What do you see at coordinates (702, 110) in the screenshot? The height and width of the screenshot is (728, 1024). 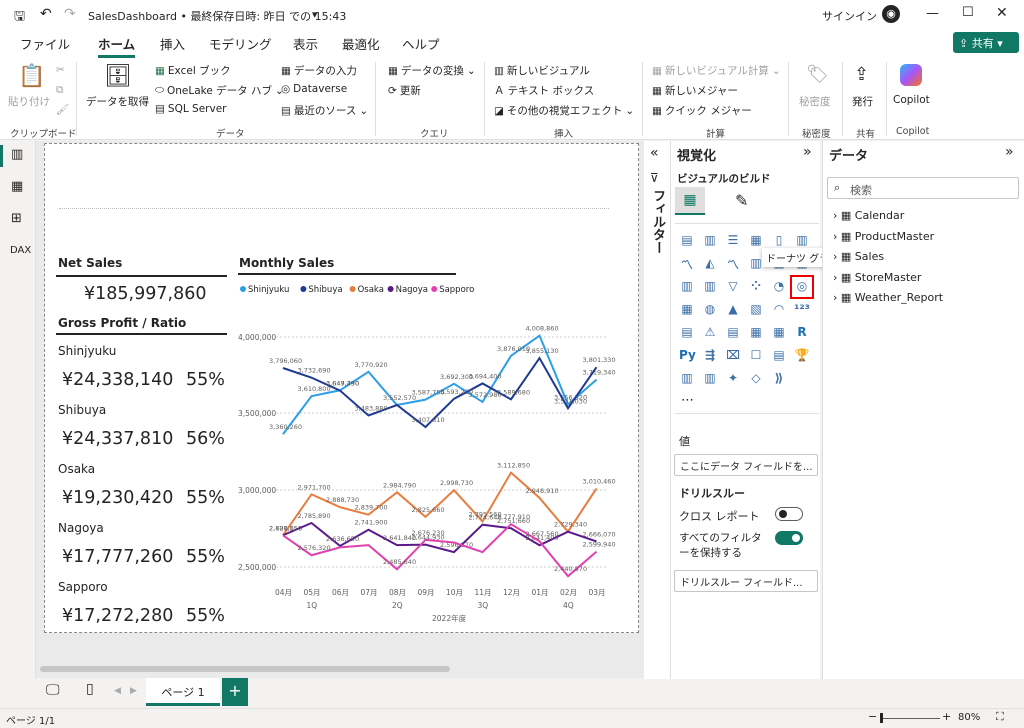 I see `quick-measure-button: ▦ クイック メジャー` at bounding box center [702, 110].